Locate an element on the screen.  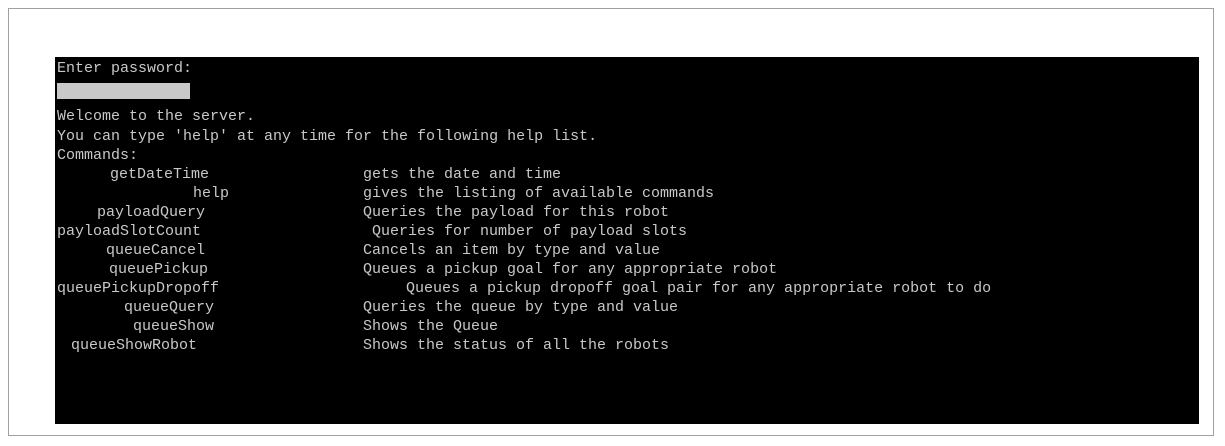
command-name: queuePickup is located at coordinates (159, 269).